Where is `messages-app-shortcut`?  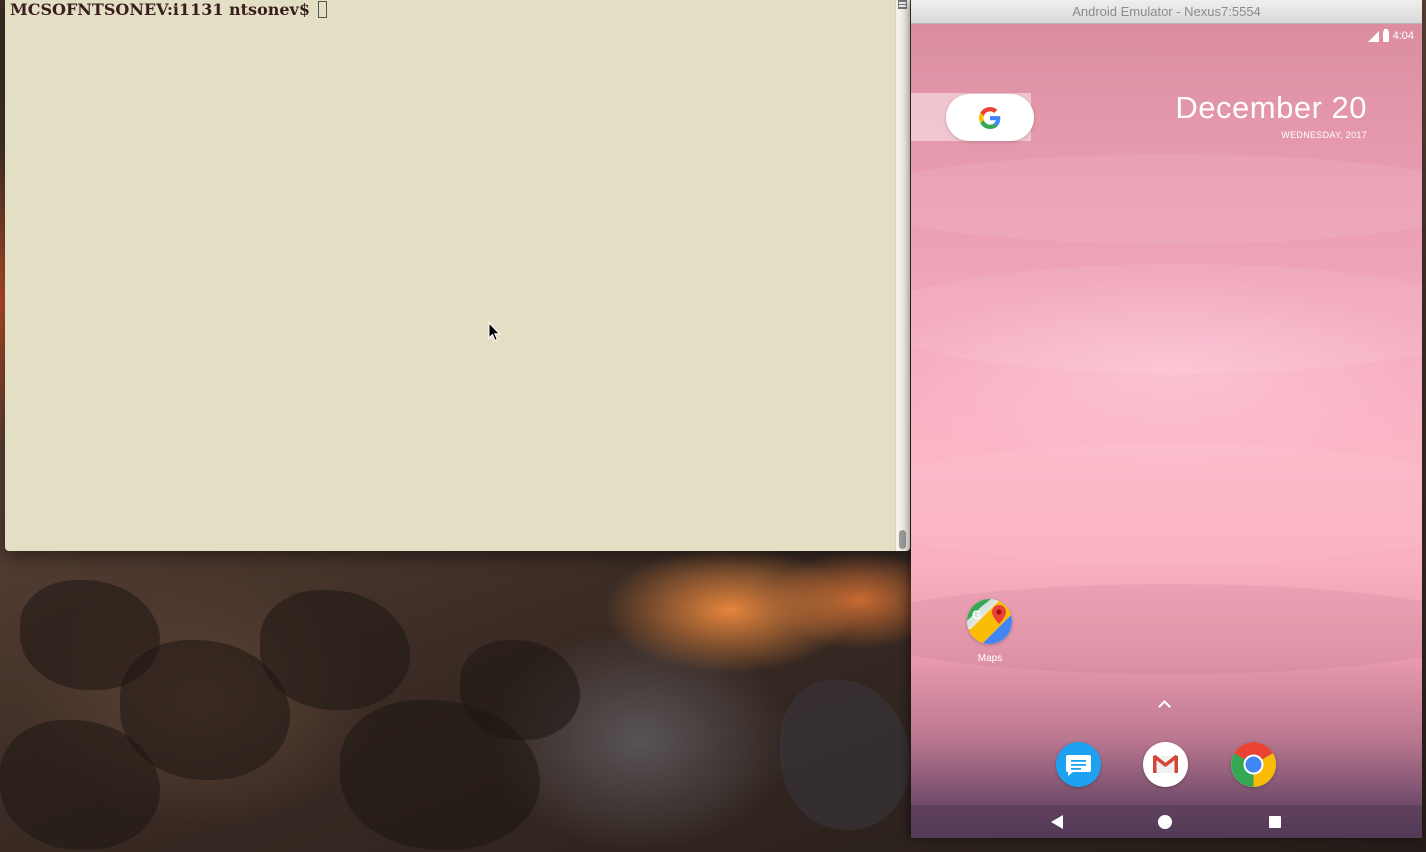
messages-app-shortcut is located at coordinates (1078, 764).